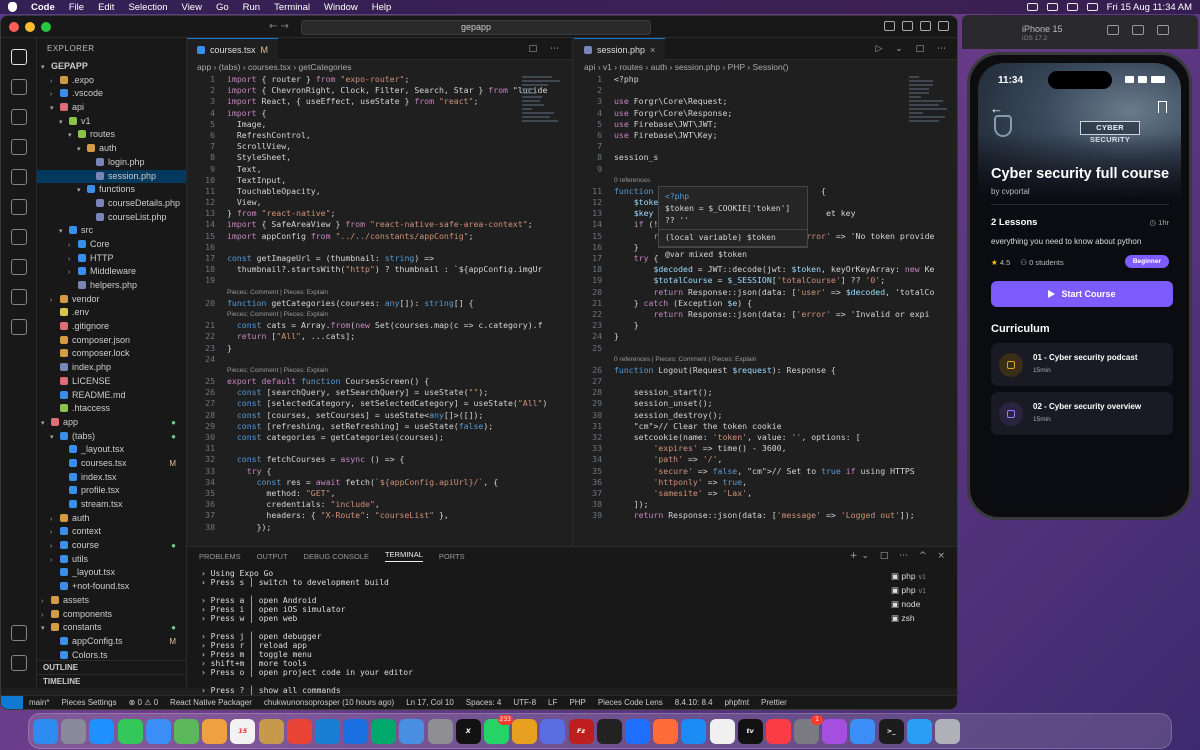 This screenshot has height=750, width=1200. I want to click on explorer-root: ▾ GEPAPP, so click(111, 67).